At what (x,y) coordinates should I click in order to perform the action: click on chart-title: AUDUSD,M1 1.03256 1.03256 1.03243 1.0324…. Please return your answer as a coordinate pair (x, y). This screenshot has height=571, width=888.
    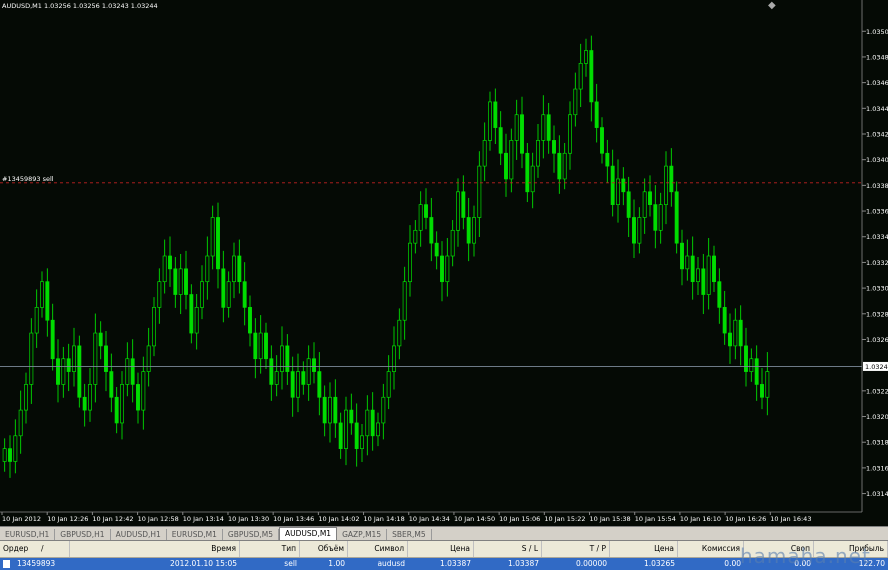
    Looking at the image, I should click on (80, 6).